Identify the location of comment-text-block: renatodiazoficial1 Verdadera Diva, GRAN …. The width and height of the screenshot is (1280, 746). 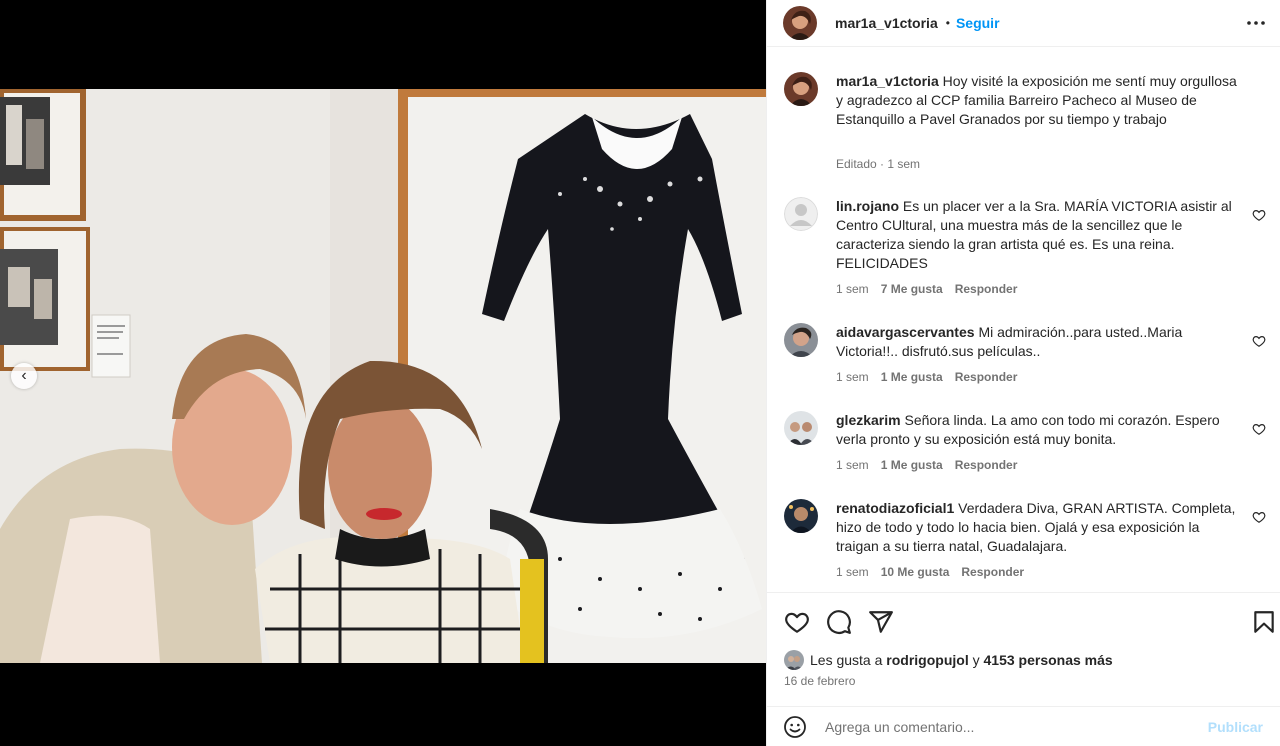
(1041, 527).